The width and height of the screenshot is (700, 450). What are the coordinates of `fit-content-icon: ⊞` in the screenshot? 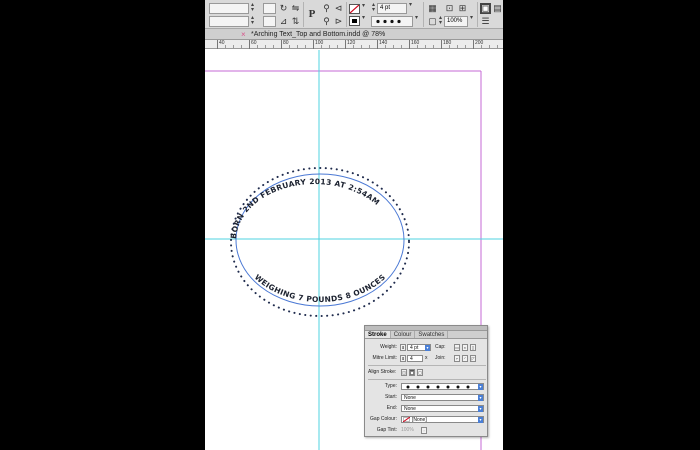 It's located at (462, 8).